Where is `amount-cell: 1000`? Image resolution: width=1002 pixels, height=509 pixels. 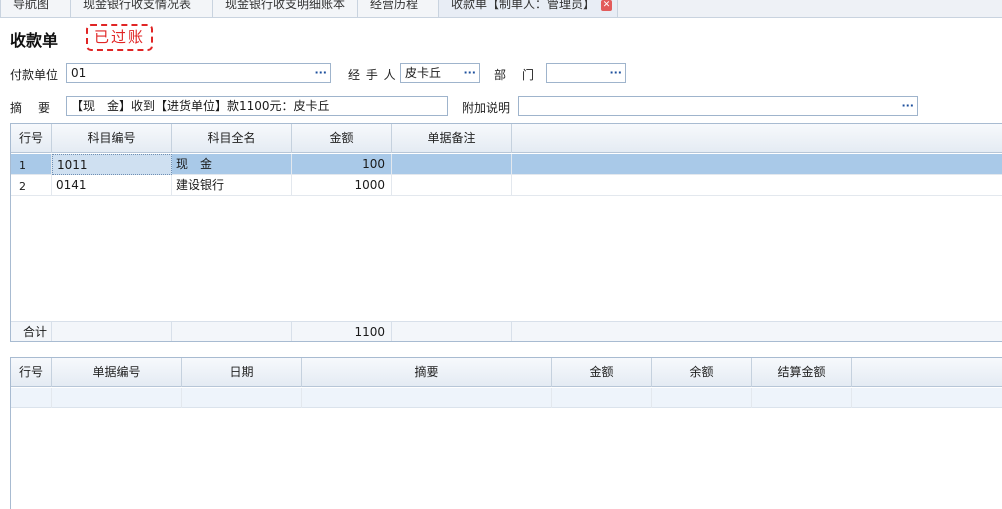
amount-cell: 1000 is located at coordinates (342, 185).